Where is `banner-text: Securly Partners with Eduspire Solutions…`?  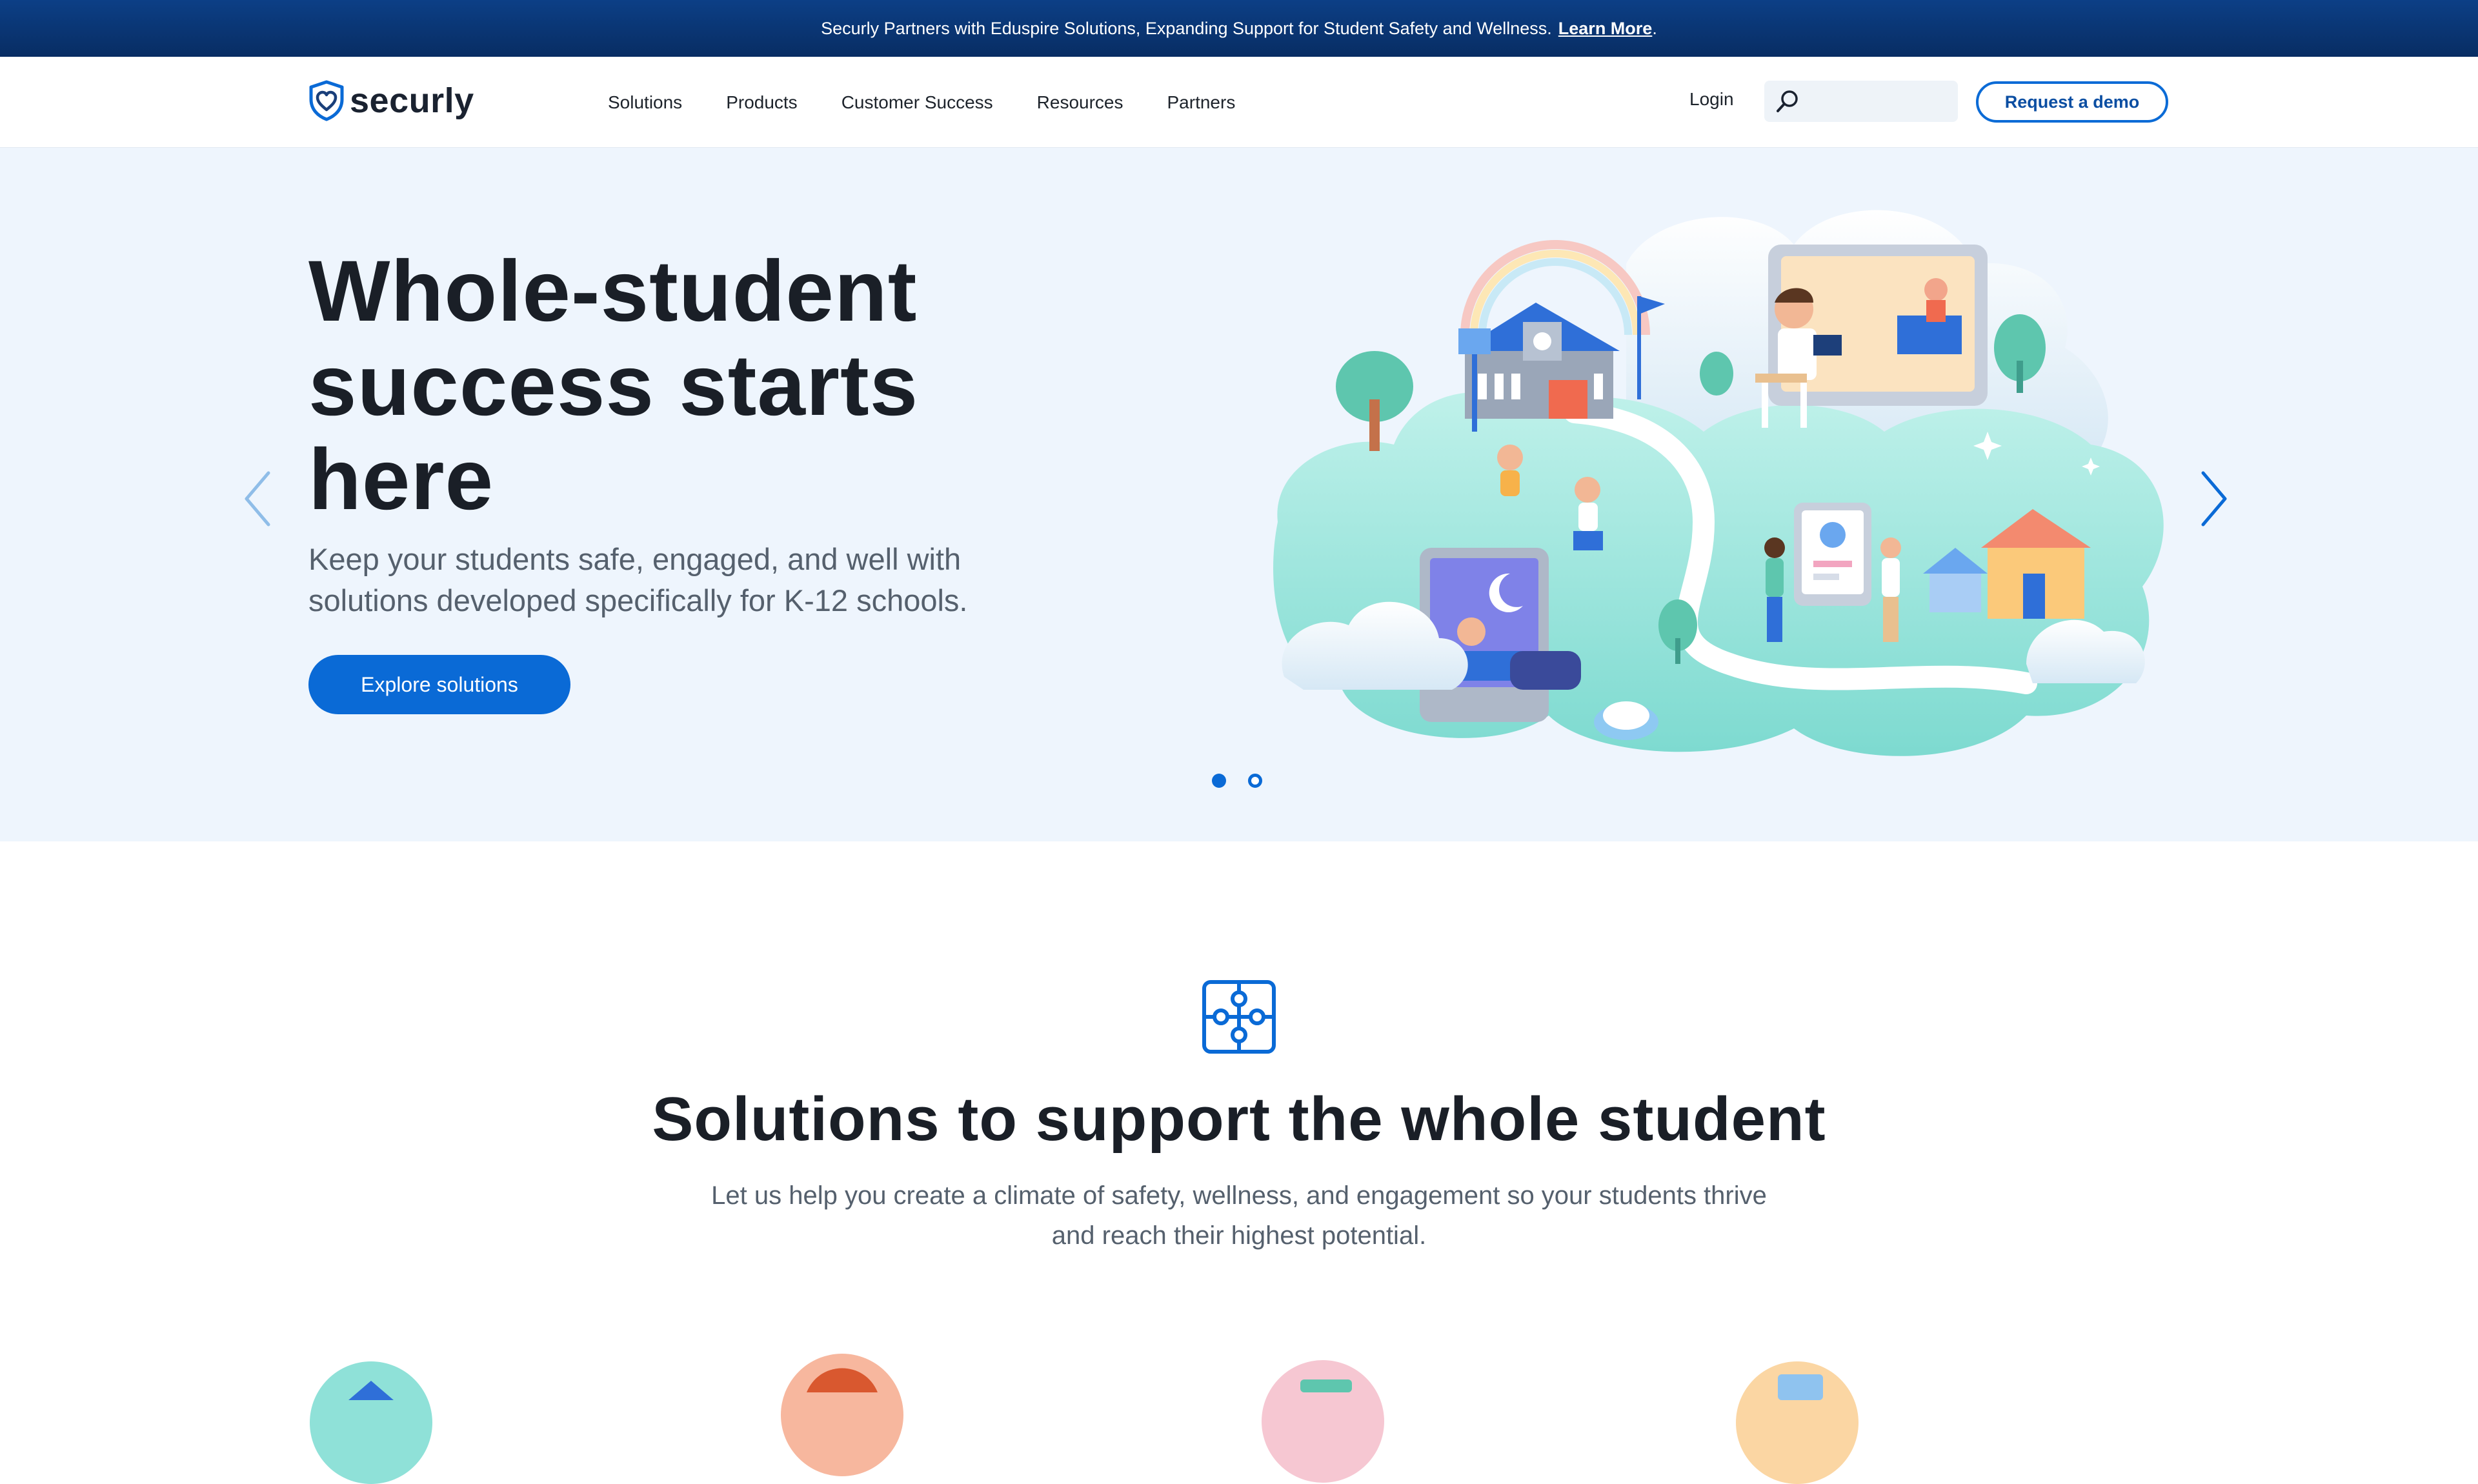 banner-text: Securly Partners with Eduspire Solutions… is located at coordinates (1186, 28).